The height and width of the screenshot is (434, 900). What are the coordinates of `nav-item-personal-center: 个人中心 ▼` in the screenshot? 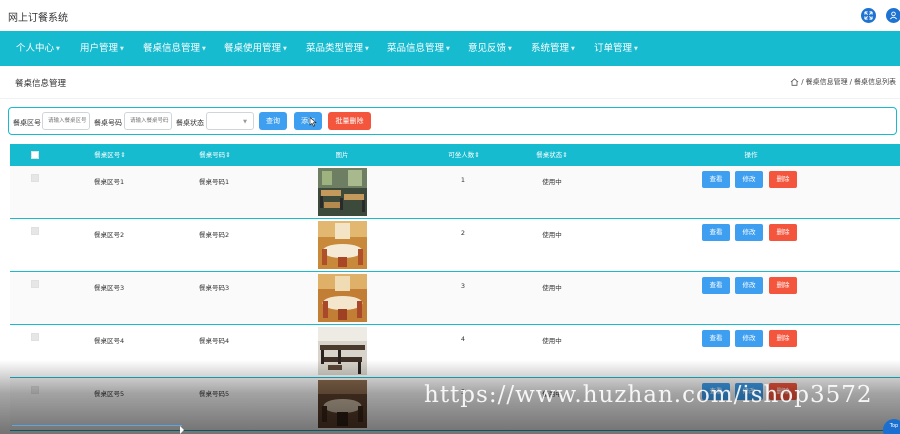 It's located at (38, 48).